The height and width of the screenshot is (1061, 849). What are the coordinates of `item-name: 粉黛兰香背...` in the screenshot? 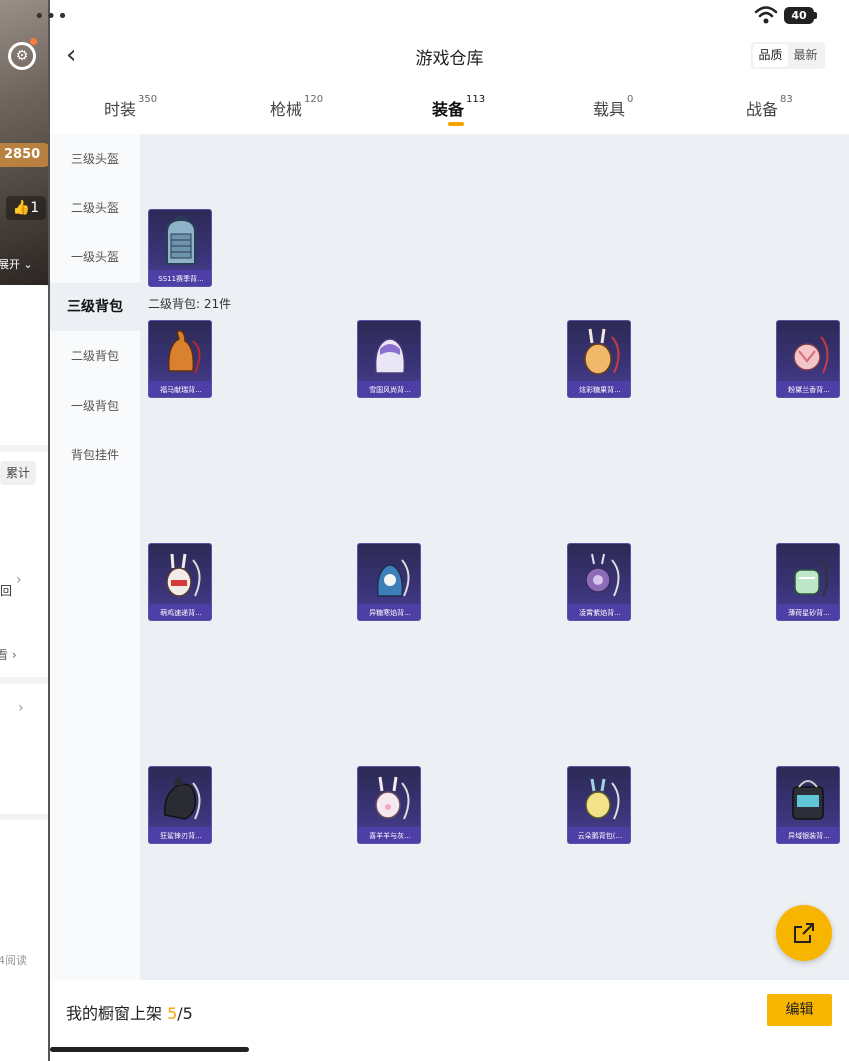 It's located at (808, 389).